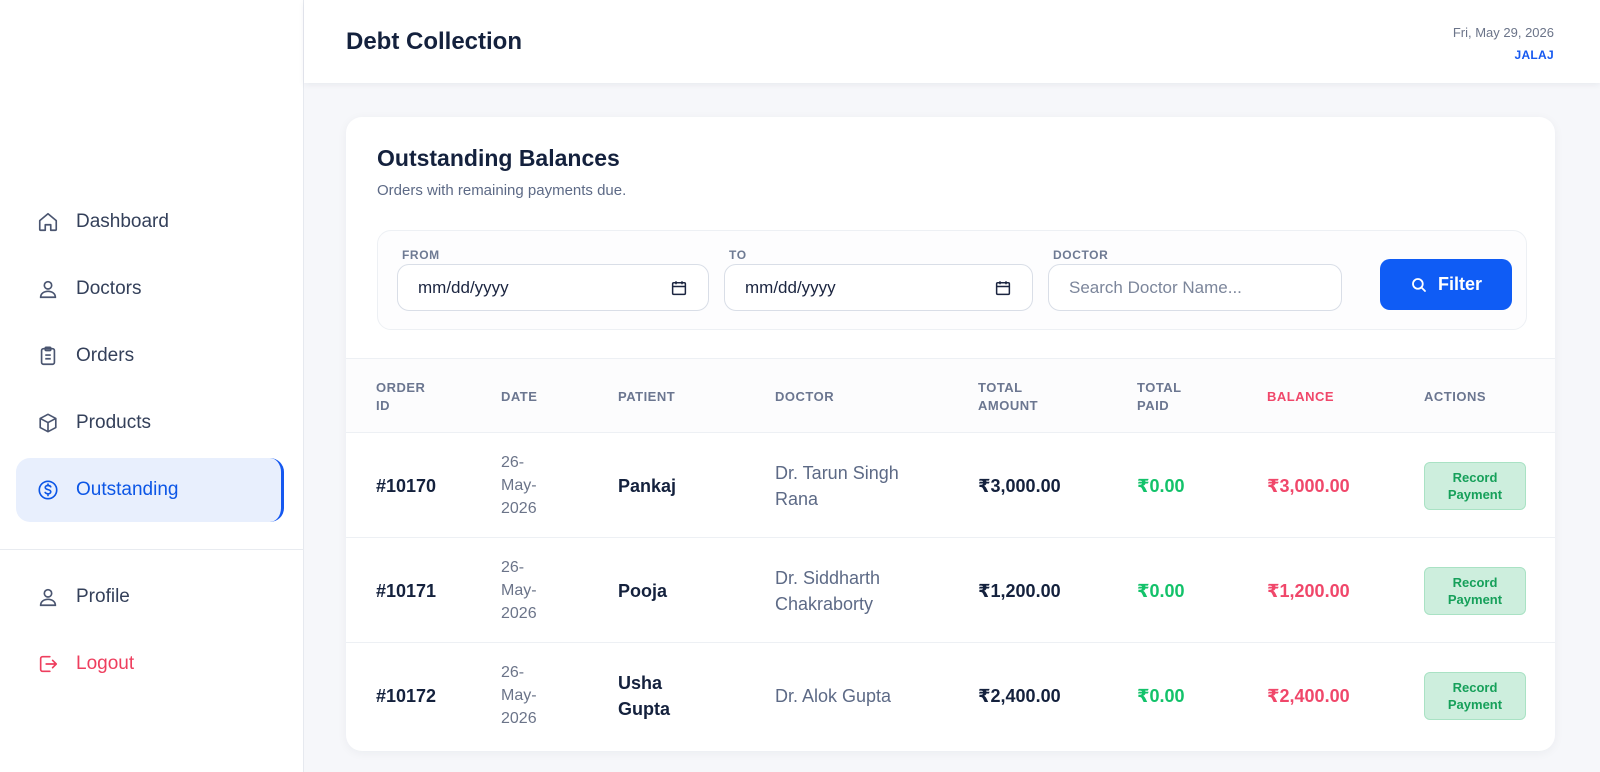 The image size is (1600, 772). What do you see at coordinates (48, 356) in the screenshot?
I see `clipboard-icon` at bounding box center [48, 356].